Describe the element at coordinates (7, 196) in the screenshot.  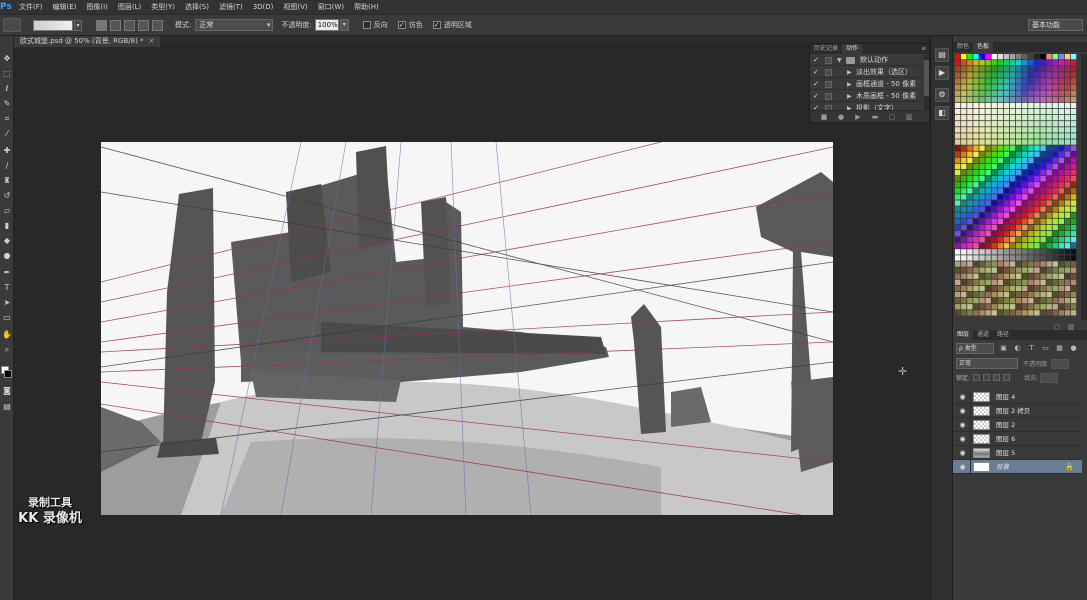
I see `history-brush-tool-icon: ↺` at that location.